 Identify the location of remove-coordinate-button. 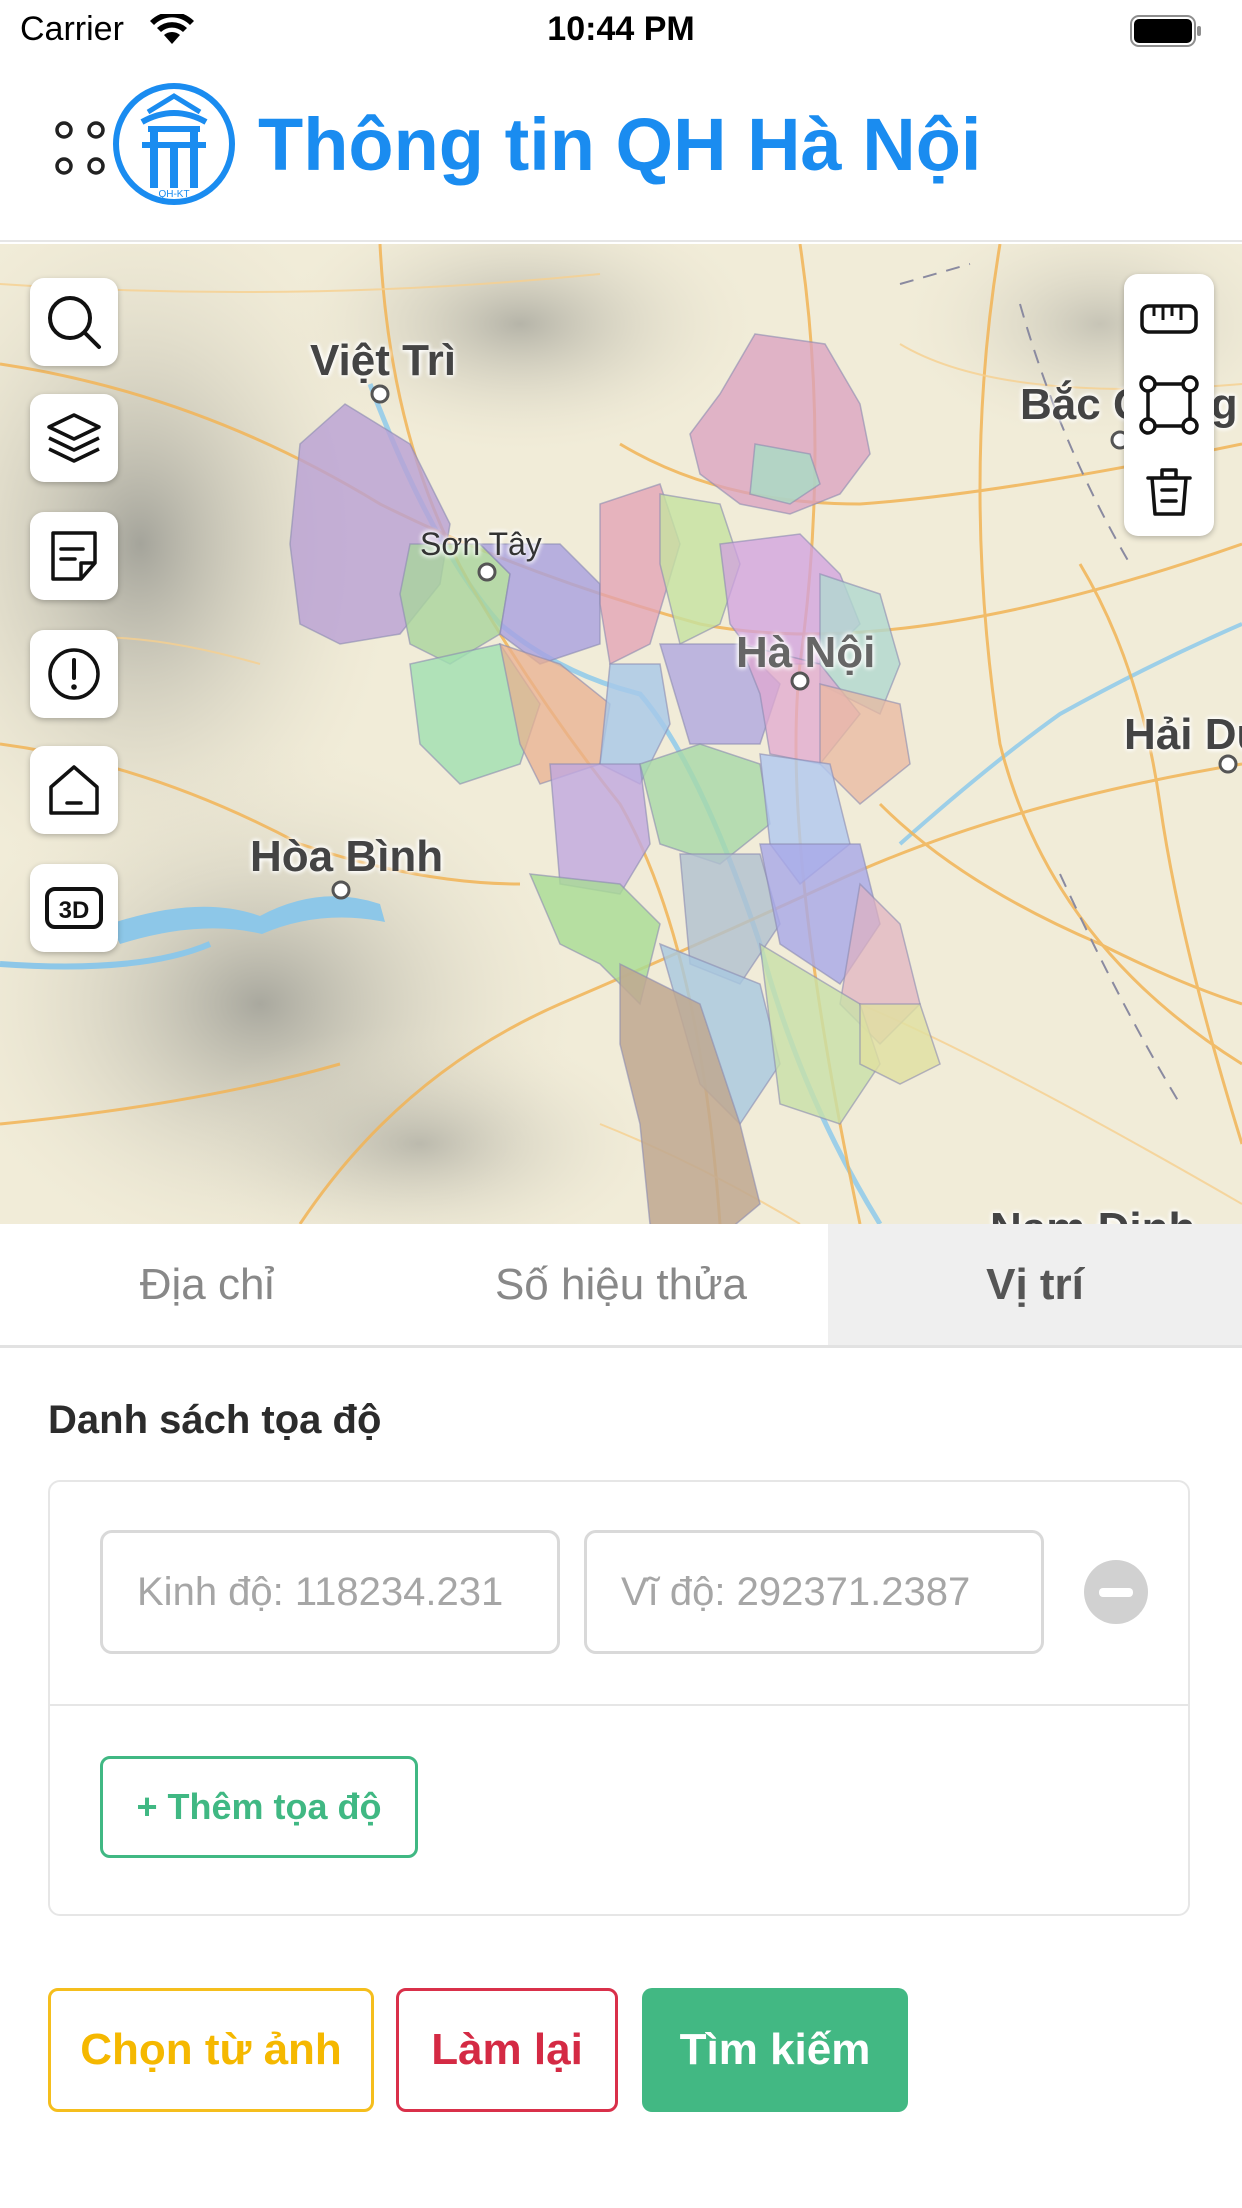
(1116, 1592).